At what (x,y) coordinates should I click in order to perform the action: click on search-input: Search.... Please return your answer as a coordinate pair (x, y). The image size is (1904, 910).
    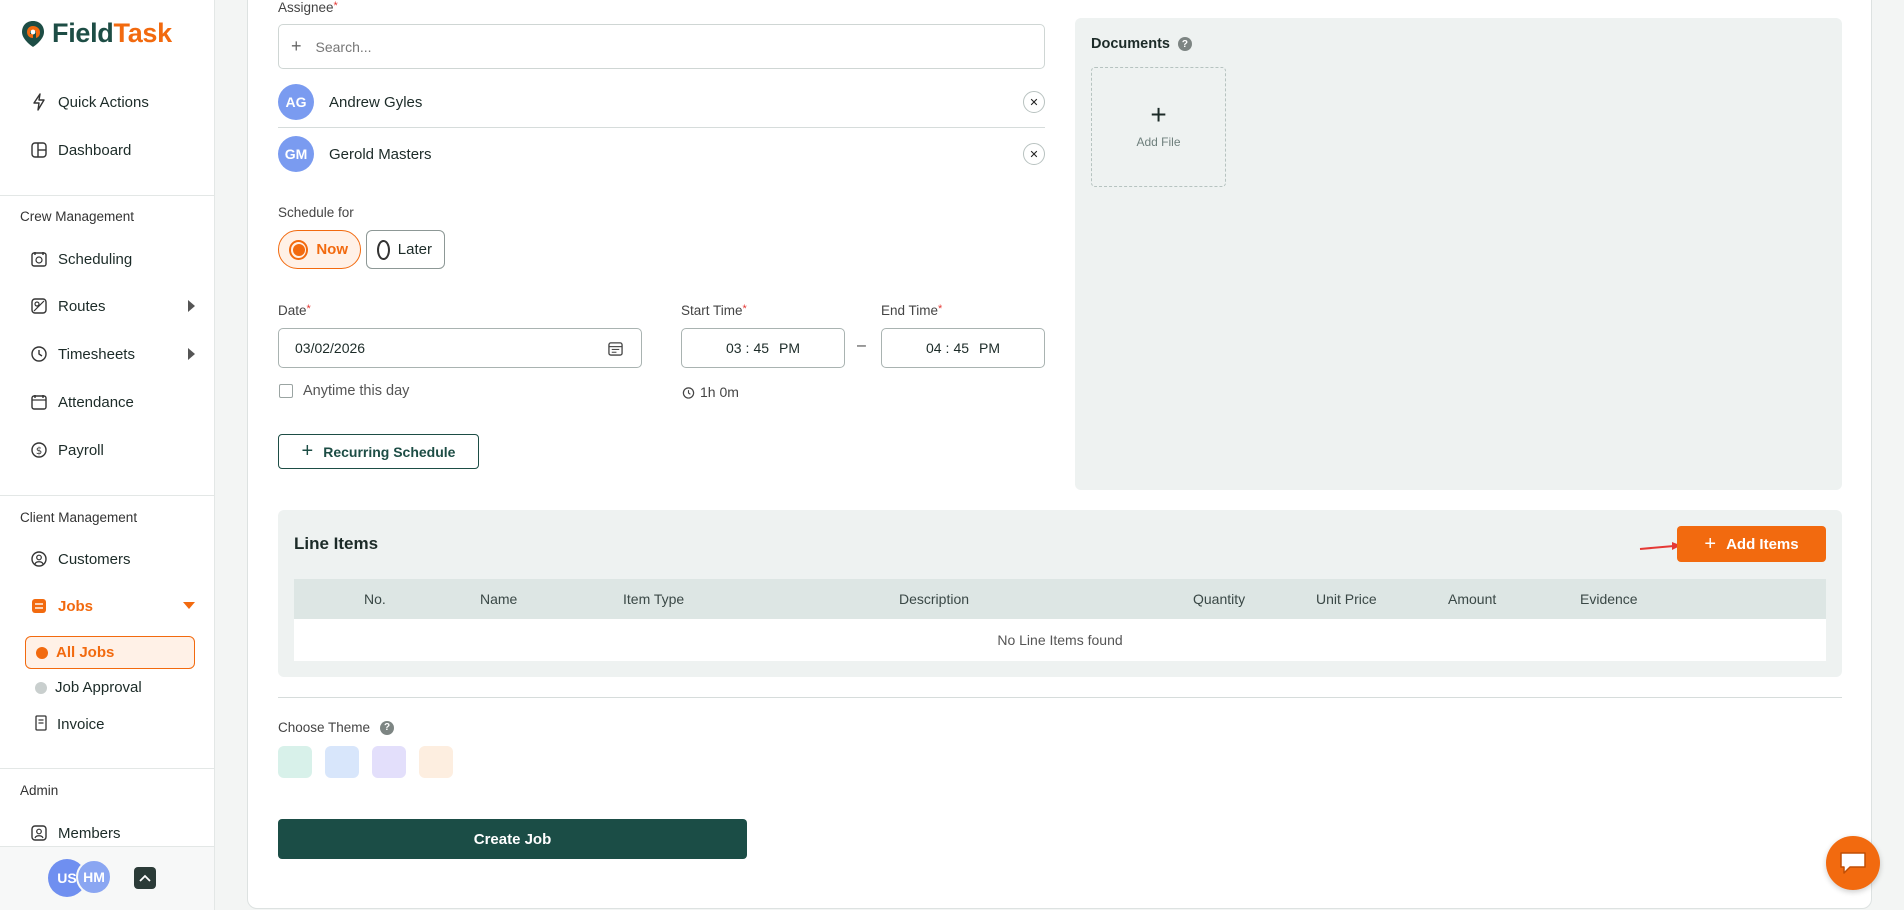
    Looking at the image, I should click on (344, 47).